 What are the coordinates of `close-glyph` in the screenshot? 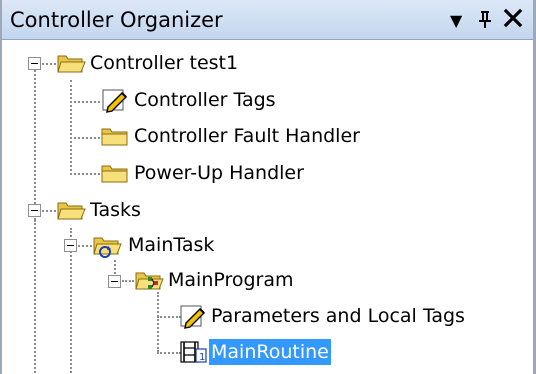 It's located at (513, 18).